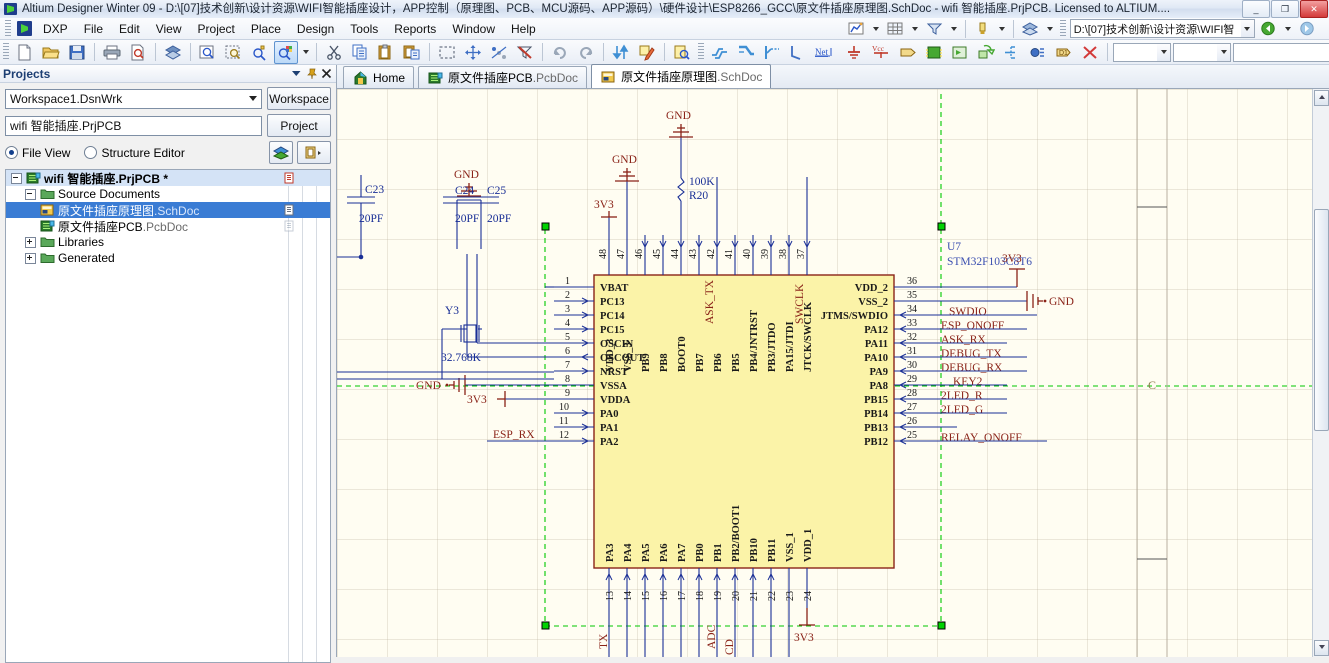  I want to click on tree-node-schematic-doc: 原文件插座原理图.SchDoc, so click(168, 210).